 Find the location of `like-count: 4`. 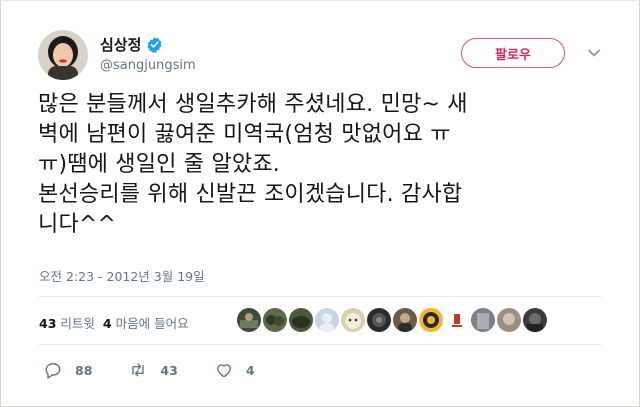

like-count: 4 is located at coordinates (250, 370).